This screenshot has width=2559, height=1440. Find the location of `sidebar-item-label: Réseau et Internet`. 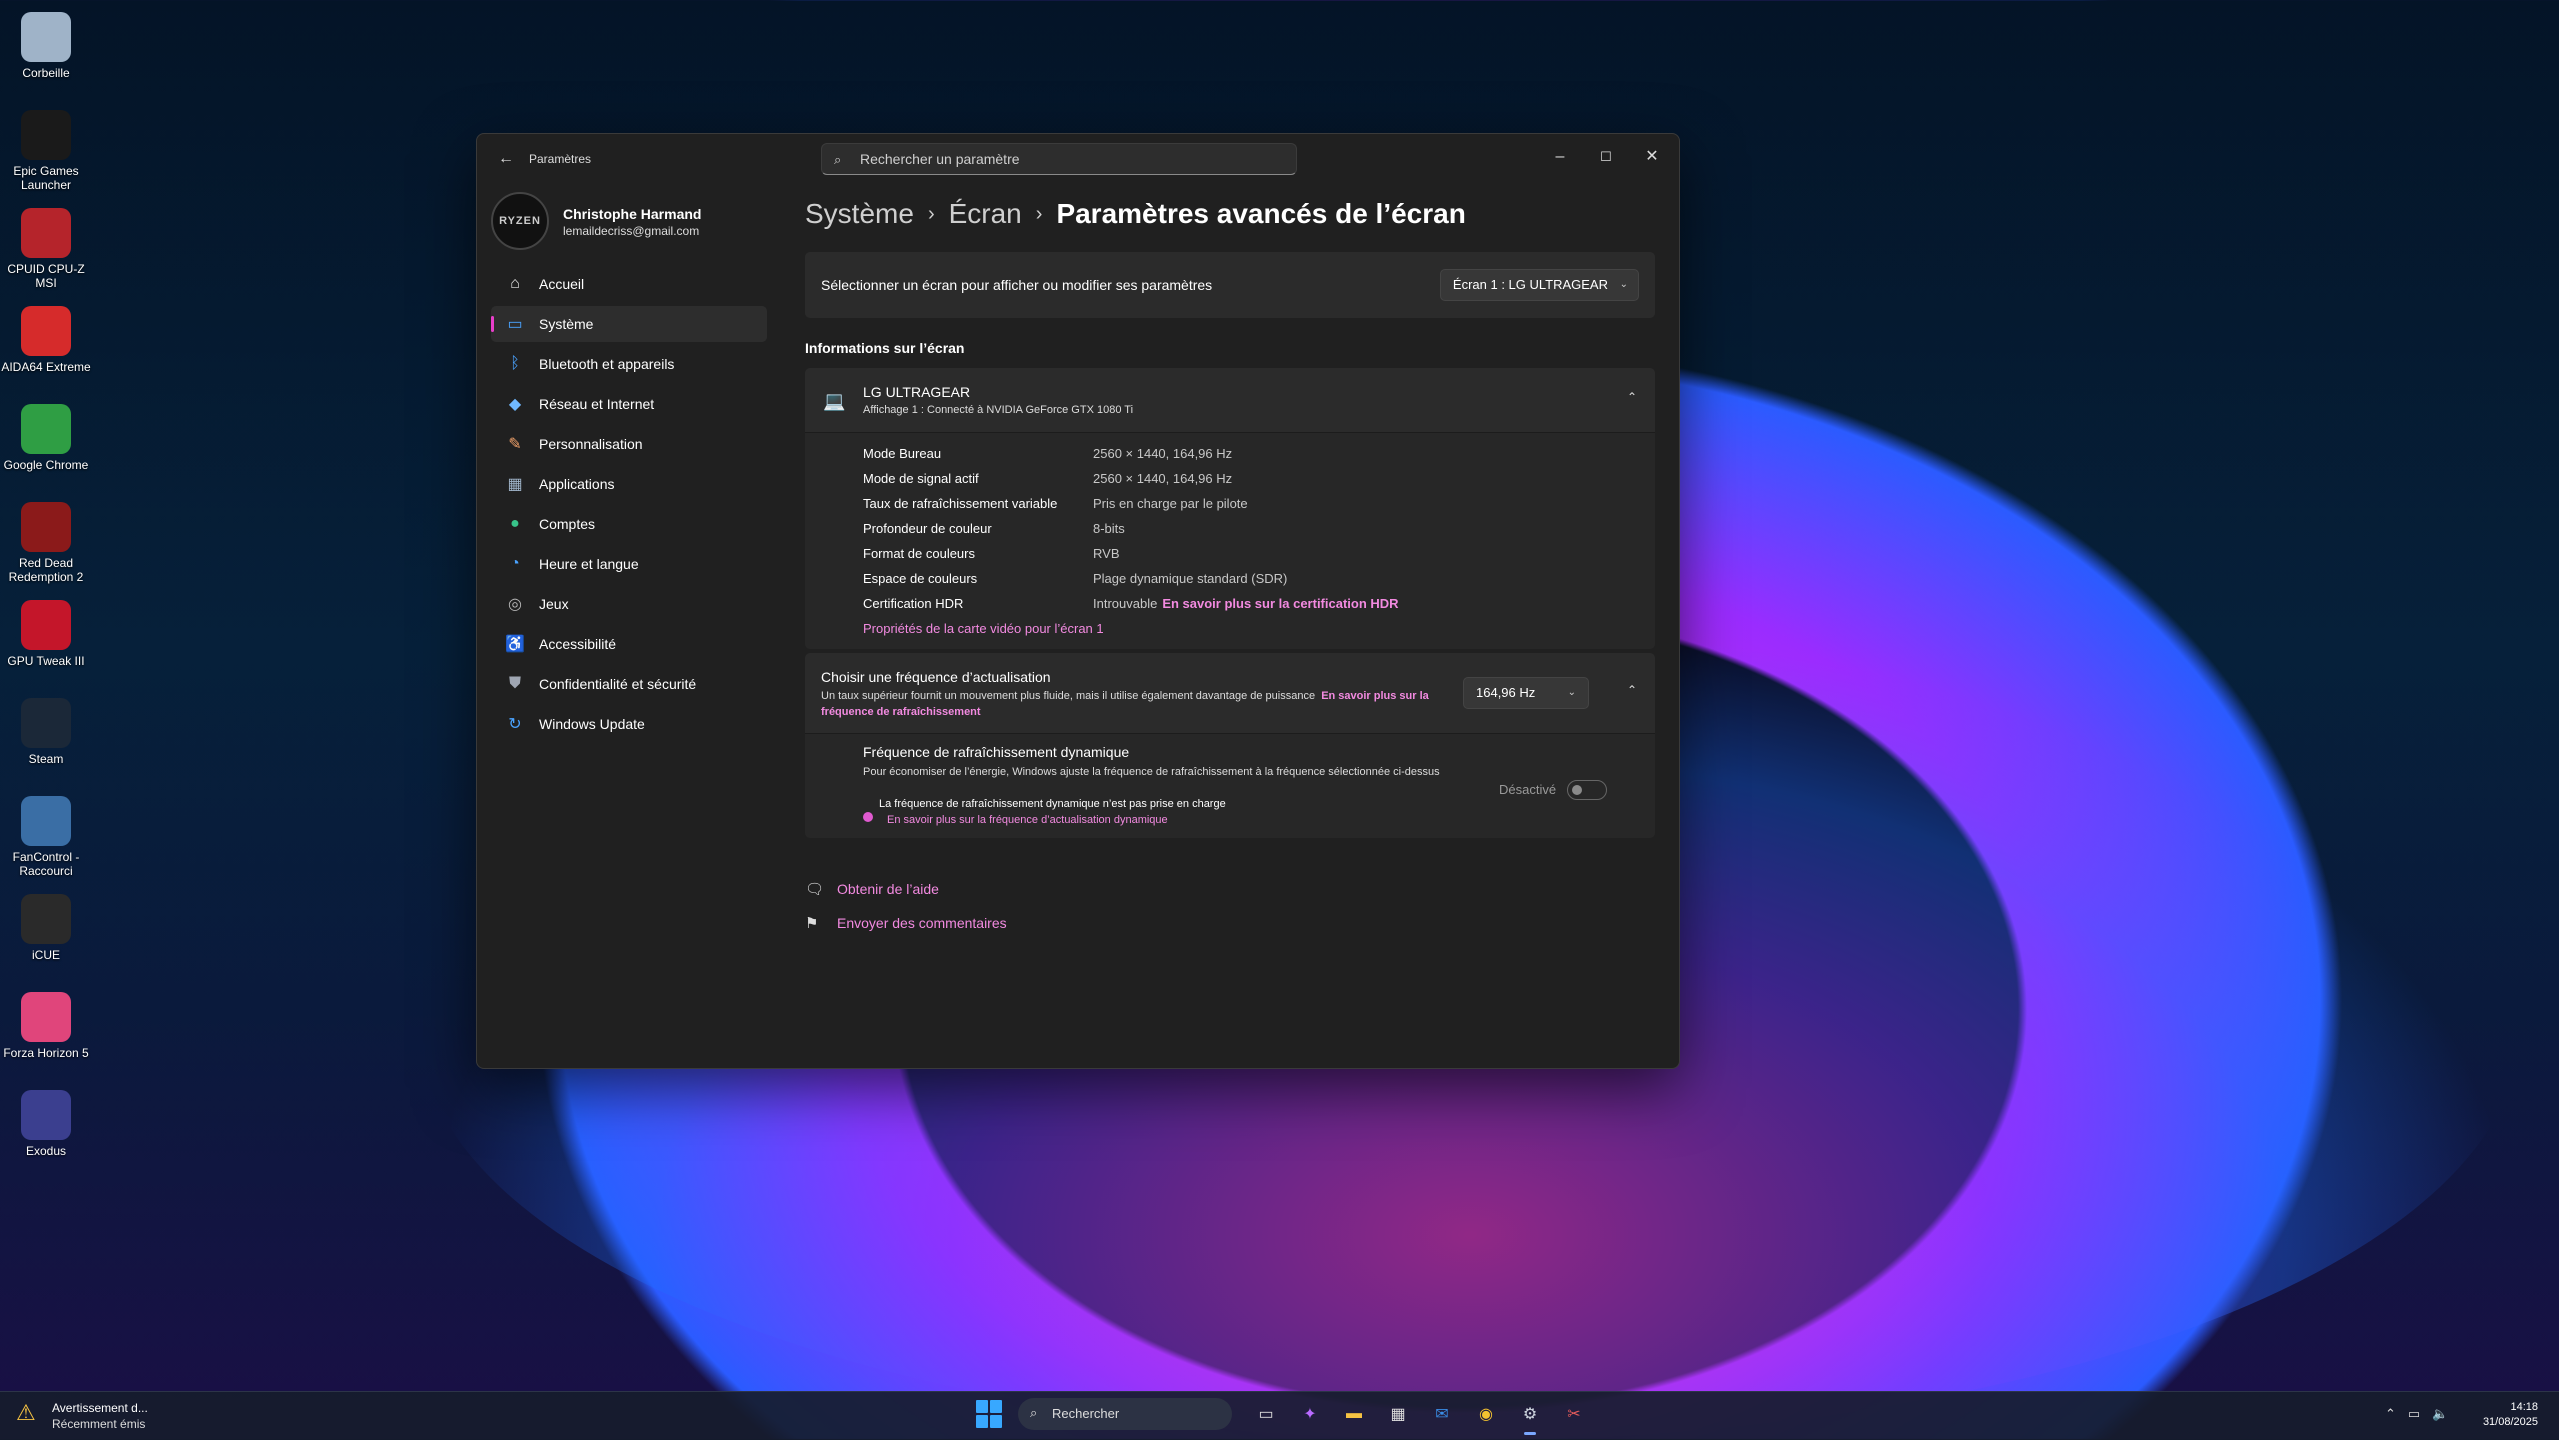

sidebar-item-label: Réseau et Internet is located at coordinates (597, 404).